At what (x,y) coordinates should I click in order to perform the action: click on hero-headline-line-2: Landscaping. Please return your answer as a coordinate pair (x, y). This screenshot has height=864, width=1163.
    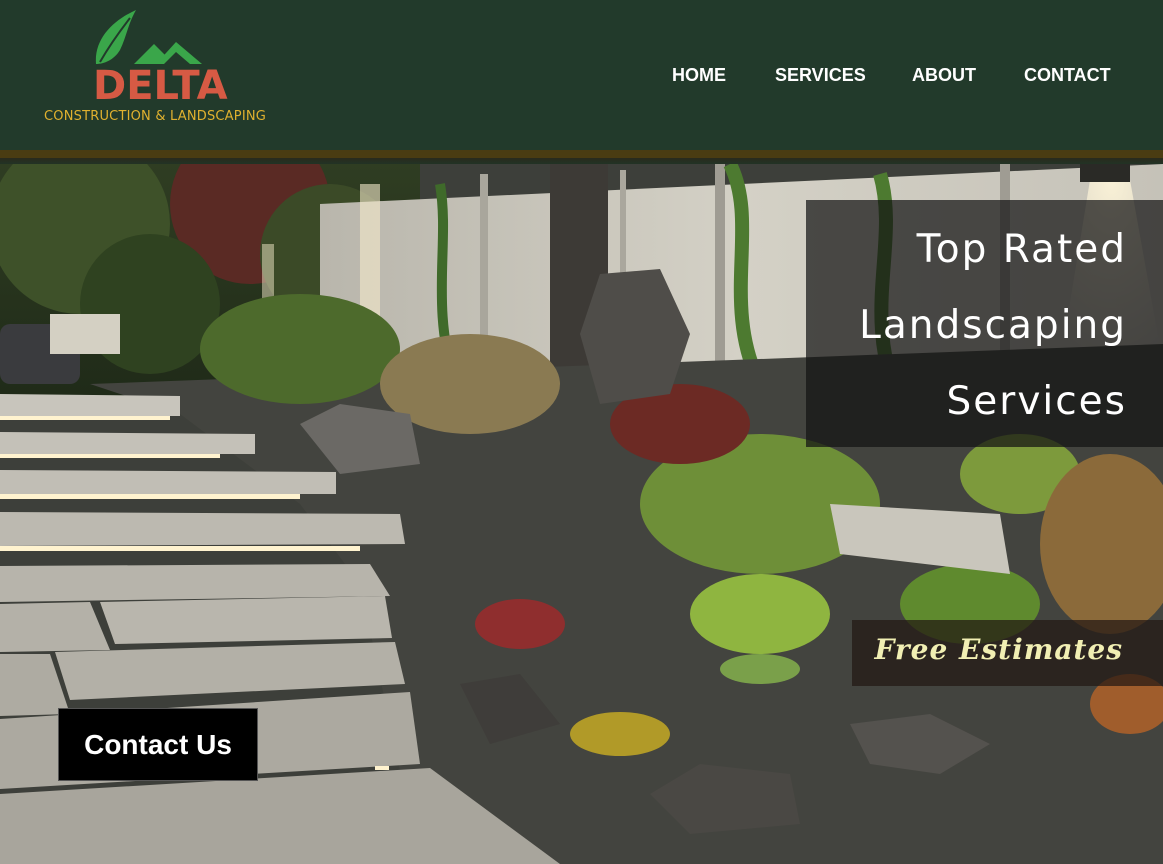
    Looking at the image, I should click on (993, 325).